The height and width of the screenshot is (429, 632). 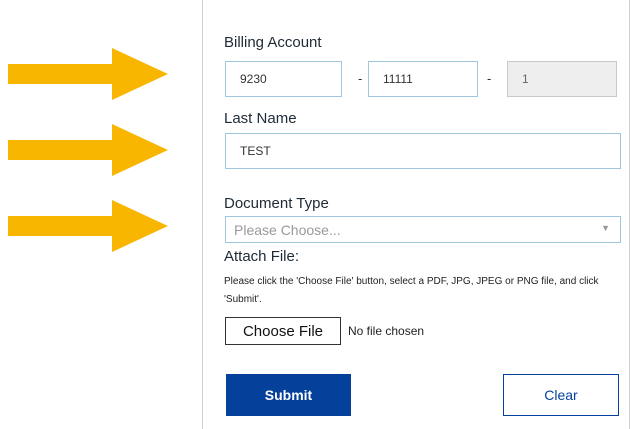 What do you see at coordinates (525, 79) in the screenshot?
I see `billing-account-part3-value: 1` at bounding box center [525, 79].